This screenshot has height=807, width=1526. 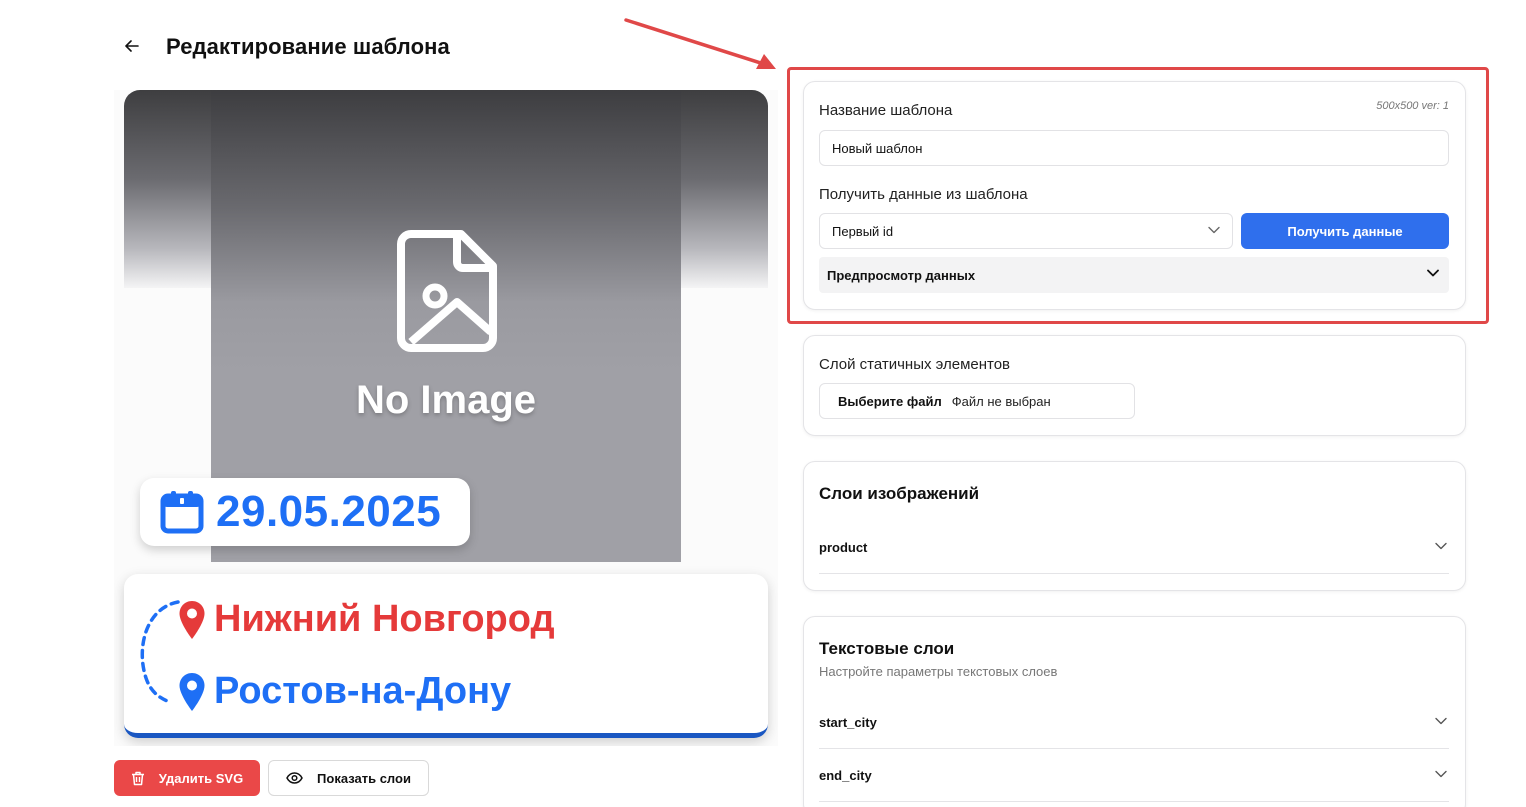 What do you see at coordinates (446, 400) in the screenshot?
I see `no-image-text: No Image` at bounding box center [446, 400].